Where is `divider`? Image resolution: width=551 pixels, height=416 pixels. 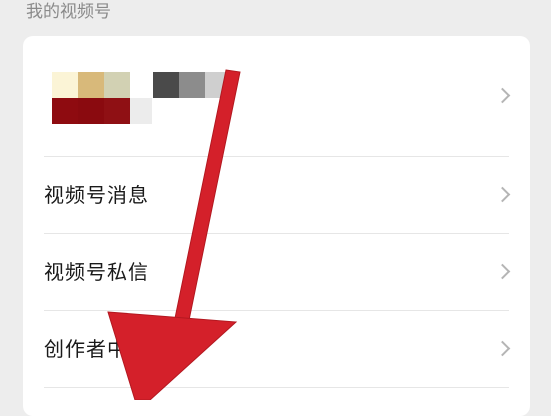
divider is located at coordinates (276, 387).